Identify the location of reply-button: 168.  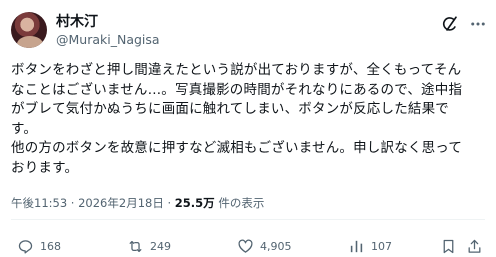
(39, 246).